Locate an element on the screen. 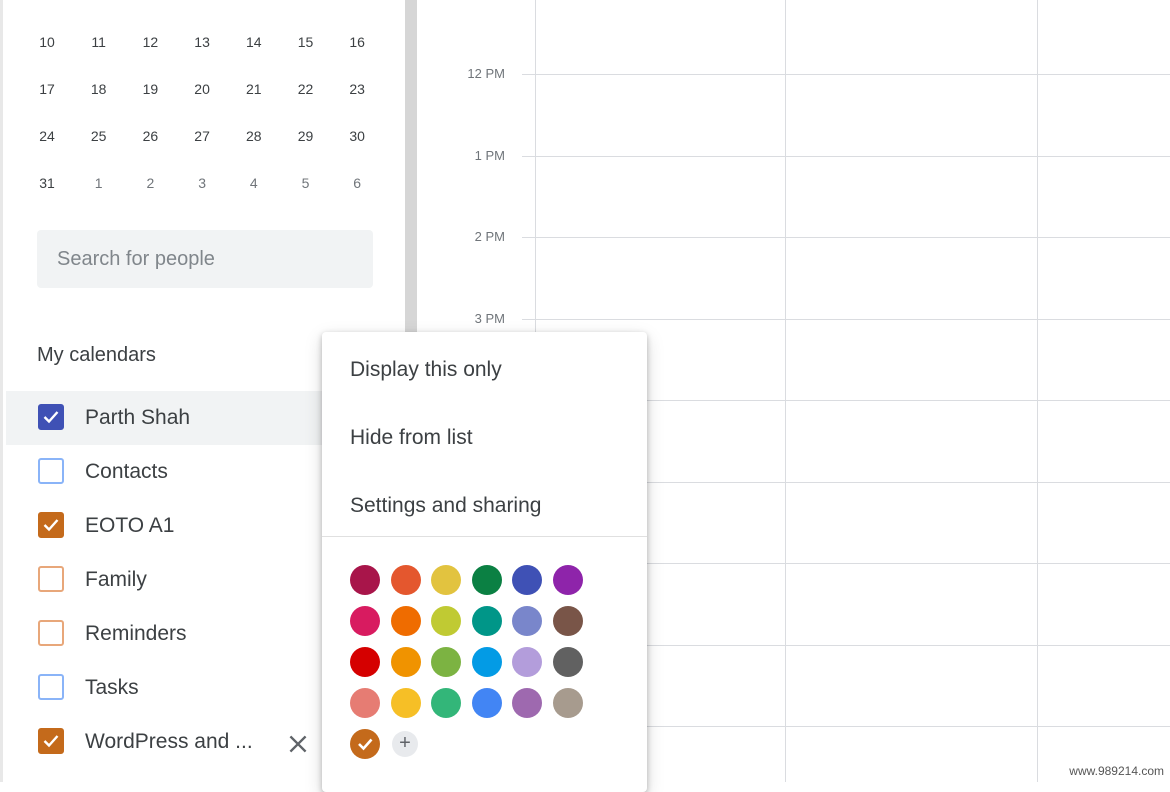 This screenshot has height=792, width=1170. mini-calendar-day: 15 is located at coordinates (306, 42).